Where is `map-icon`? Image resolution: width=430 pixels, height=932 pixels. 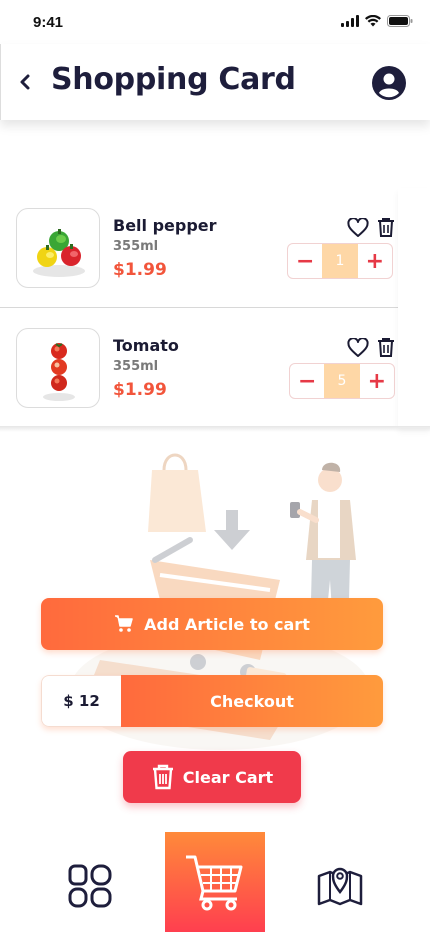 map-icon is located at coordinates (340, 886).